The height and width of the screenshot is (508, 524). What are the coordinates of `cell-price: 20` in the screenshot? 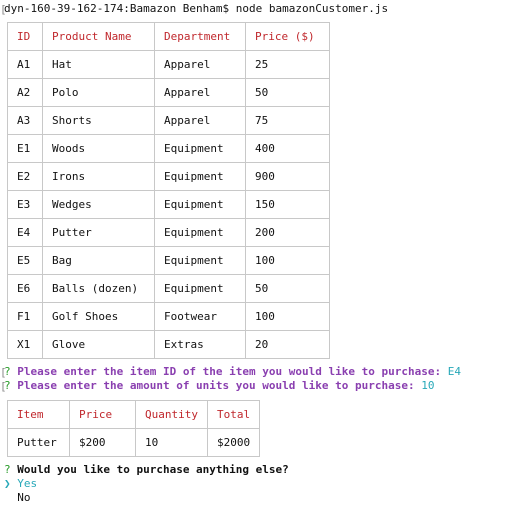 It's located at (287, 344).